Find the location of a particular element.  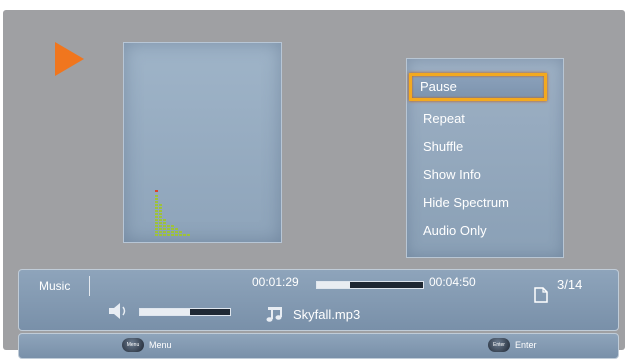

menu-item-hide-spectrum: Hide Spectrum is located at coordinates (479, 203).